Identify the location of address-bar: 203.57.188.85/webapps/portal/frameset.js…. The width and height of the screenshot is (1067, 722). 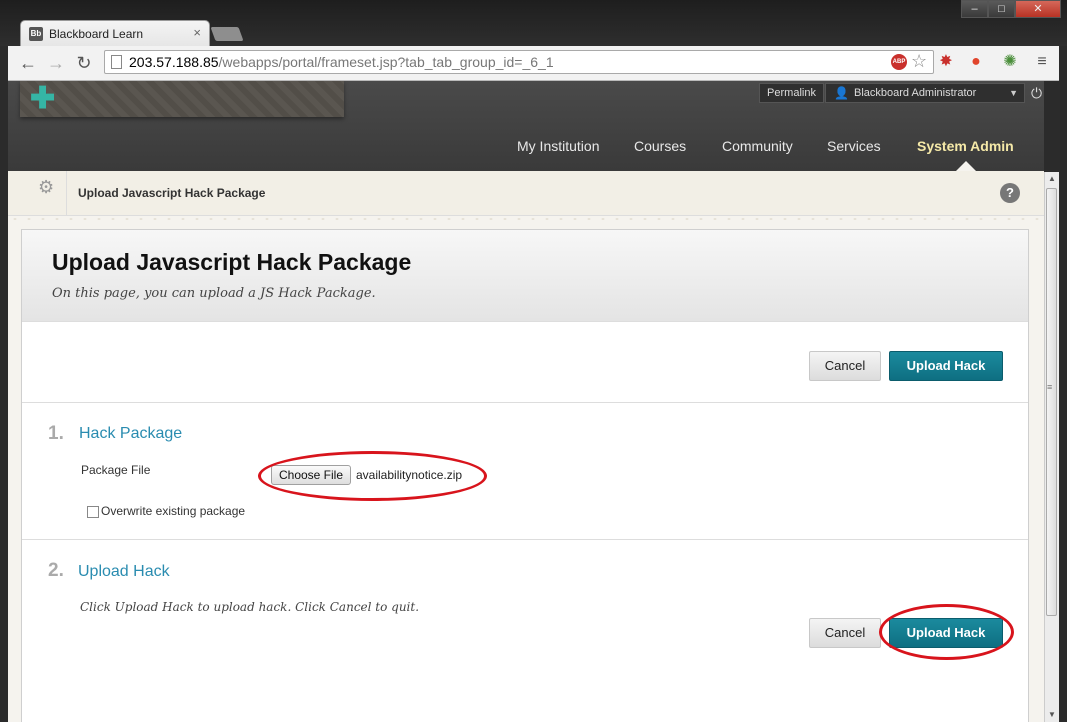
(519, 62).